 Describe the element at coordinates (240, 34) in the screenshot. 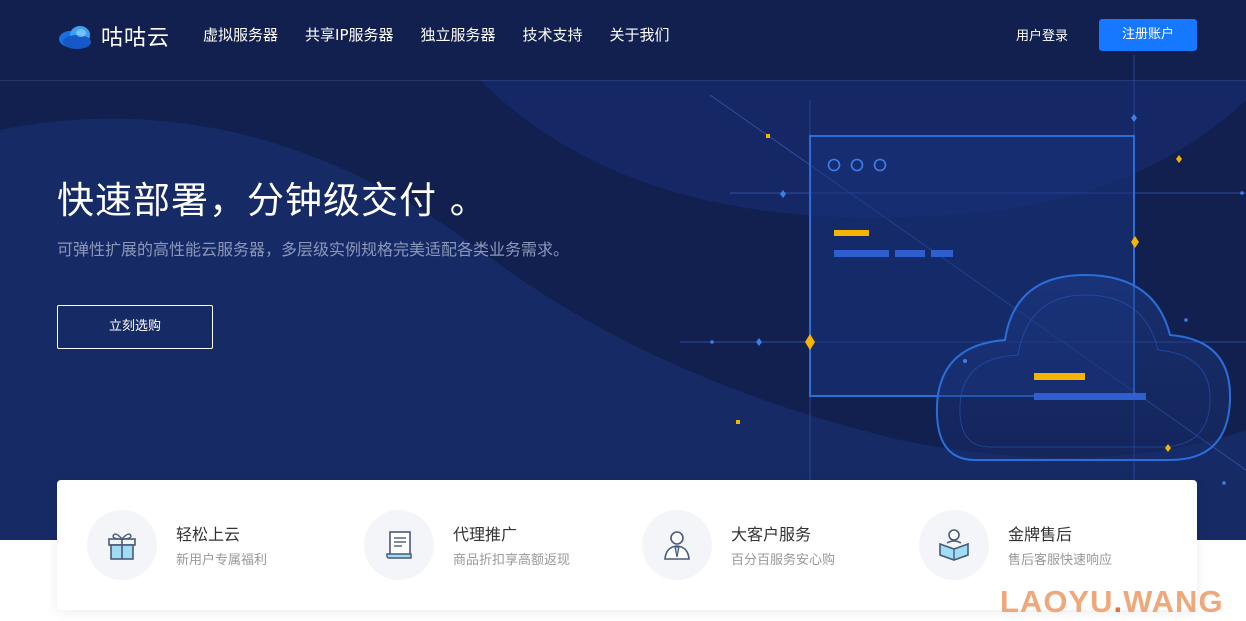

I see `nav-item-virtual-server: 虚拟服务器` at that location.